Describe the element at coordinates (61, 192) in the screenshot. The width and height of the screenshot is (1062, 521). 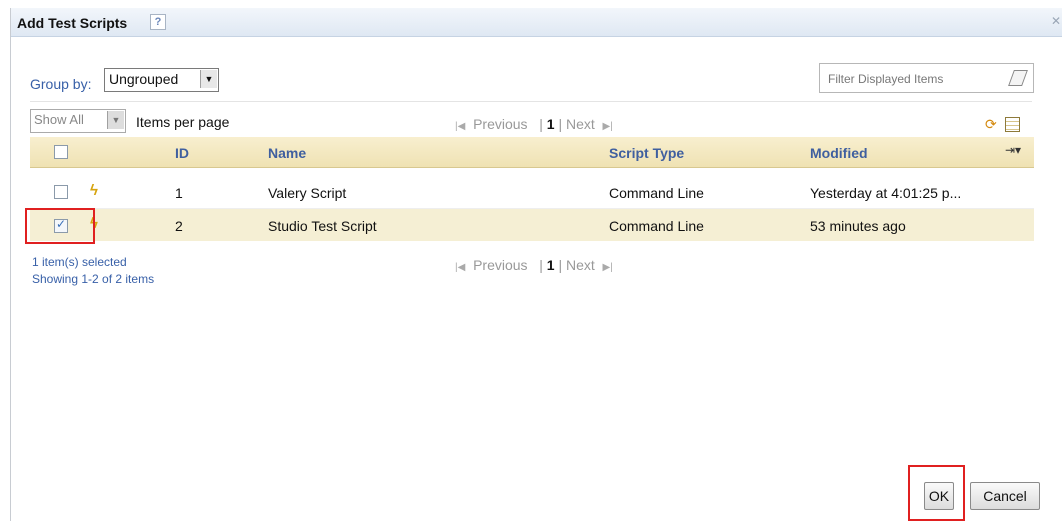
I see `row-checkbox` at that location.